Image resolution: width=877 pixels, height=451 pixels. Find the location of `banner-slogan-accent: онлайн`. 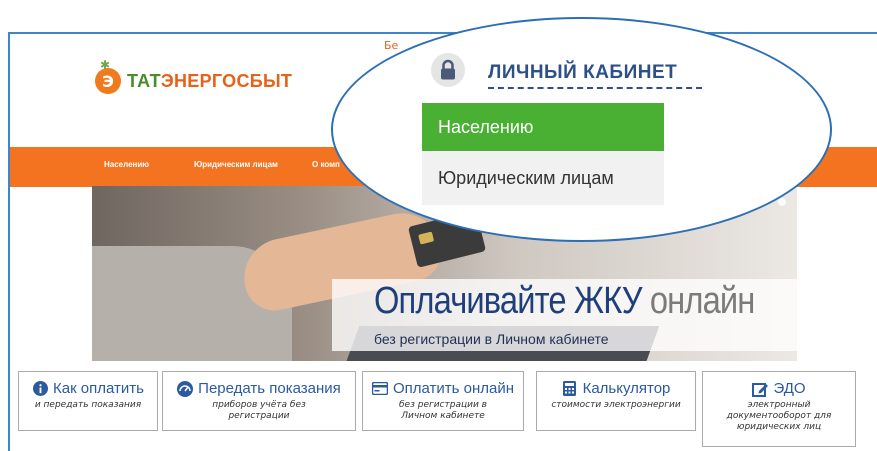

banner-slogan-accent: онлайн is located at coordinates (702, 301).